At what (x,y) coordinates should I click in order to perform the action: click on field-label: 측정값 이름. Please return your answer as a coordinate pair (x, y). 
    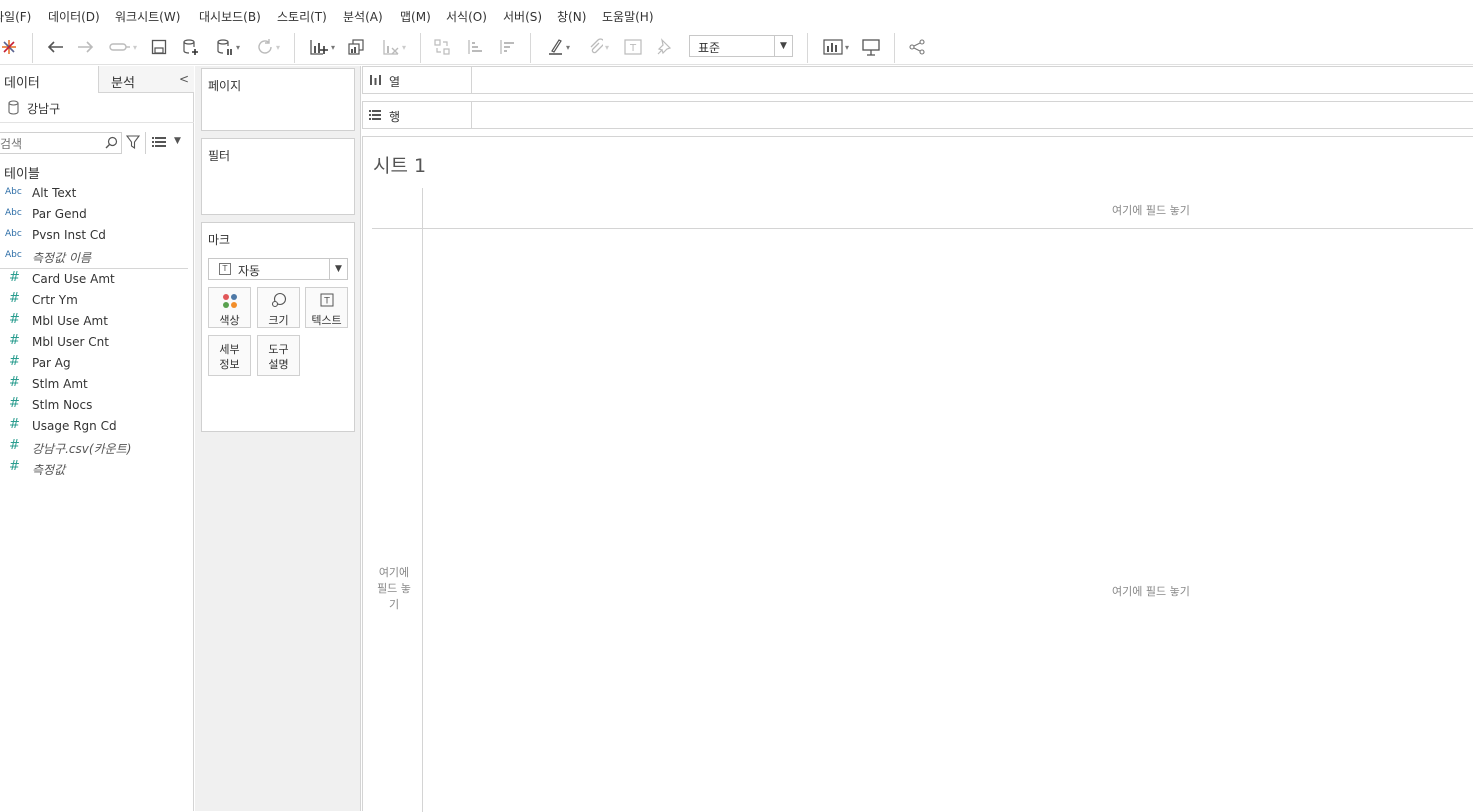
    Looking at the image, I should click on (62, 258).